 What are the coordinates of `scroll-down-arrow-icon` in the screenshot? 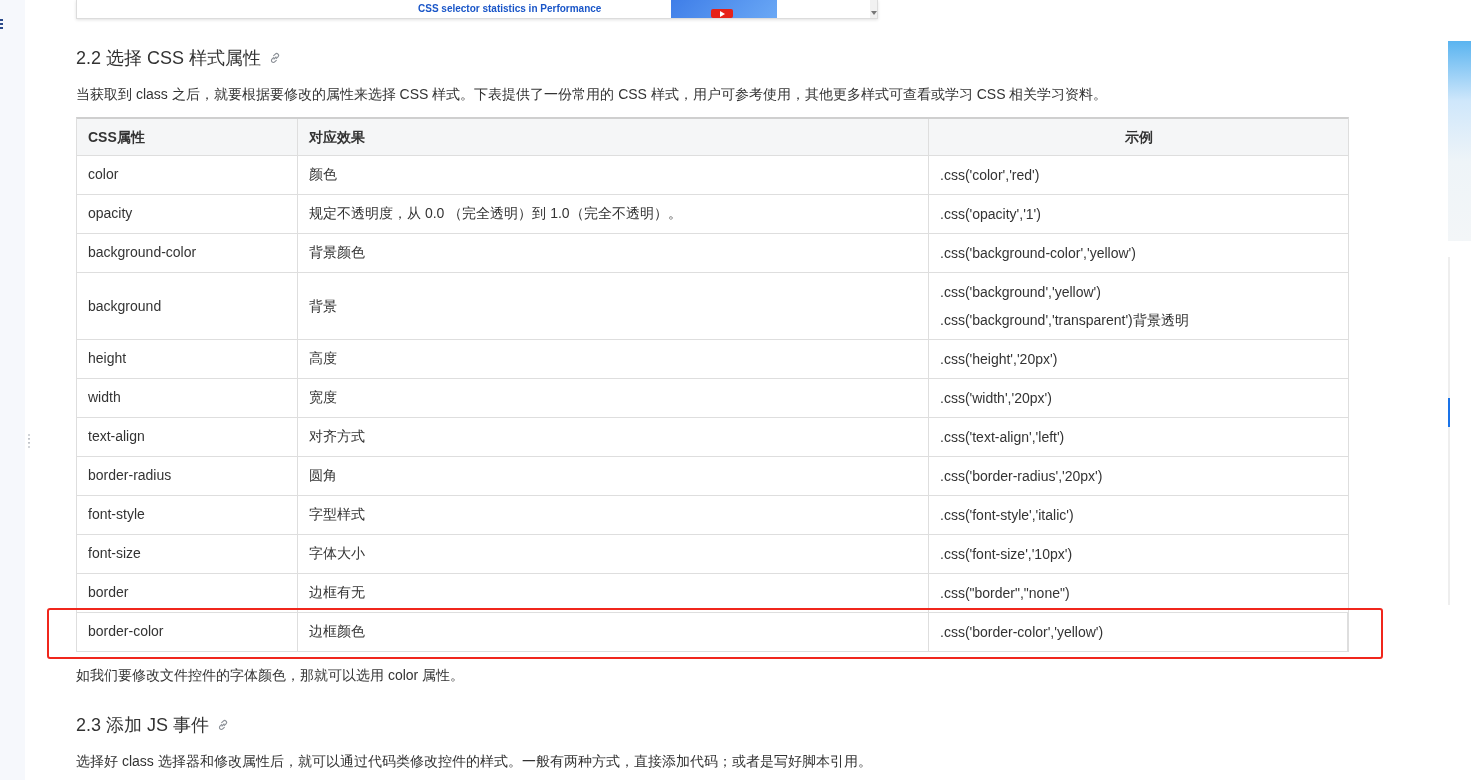 It's located at (873, 13).